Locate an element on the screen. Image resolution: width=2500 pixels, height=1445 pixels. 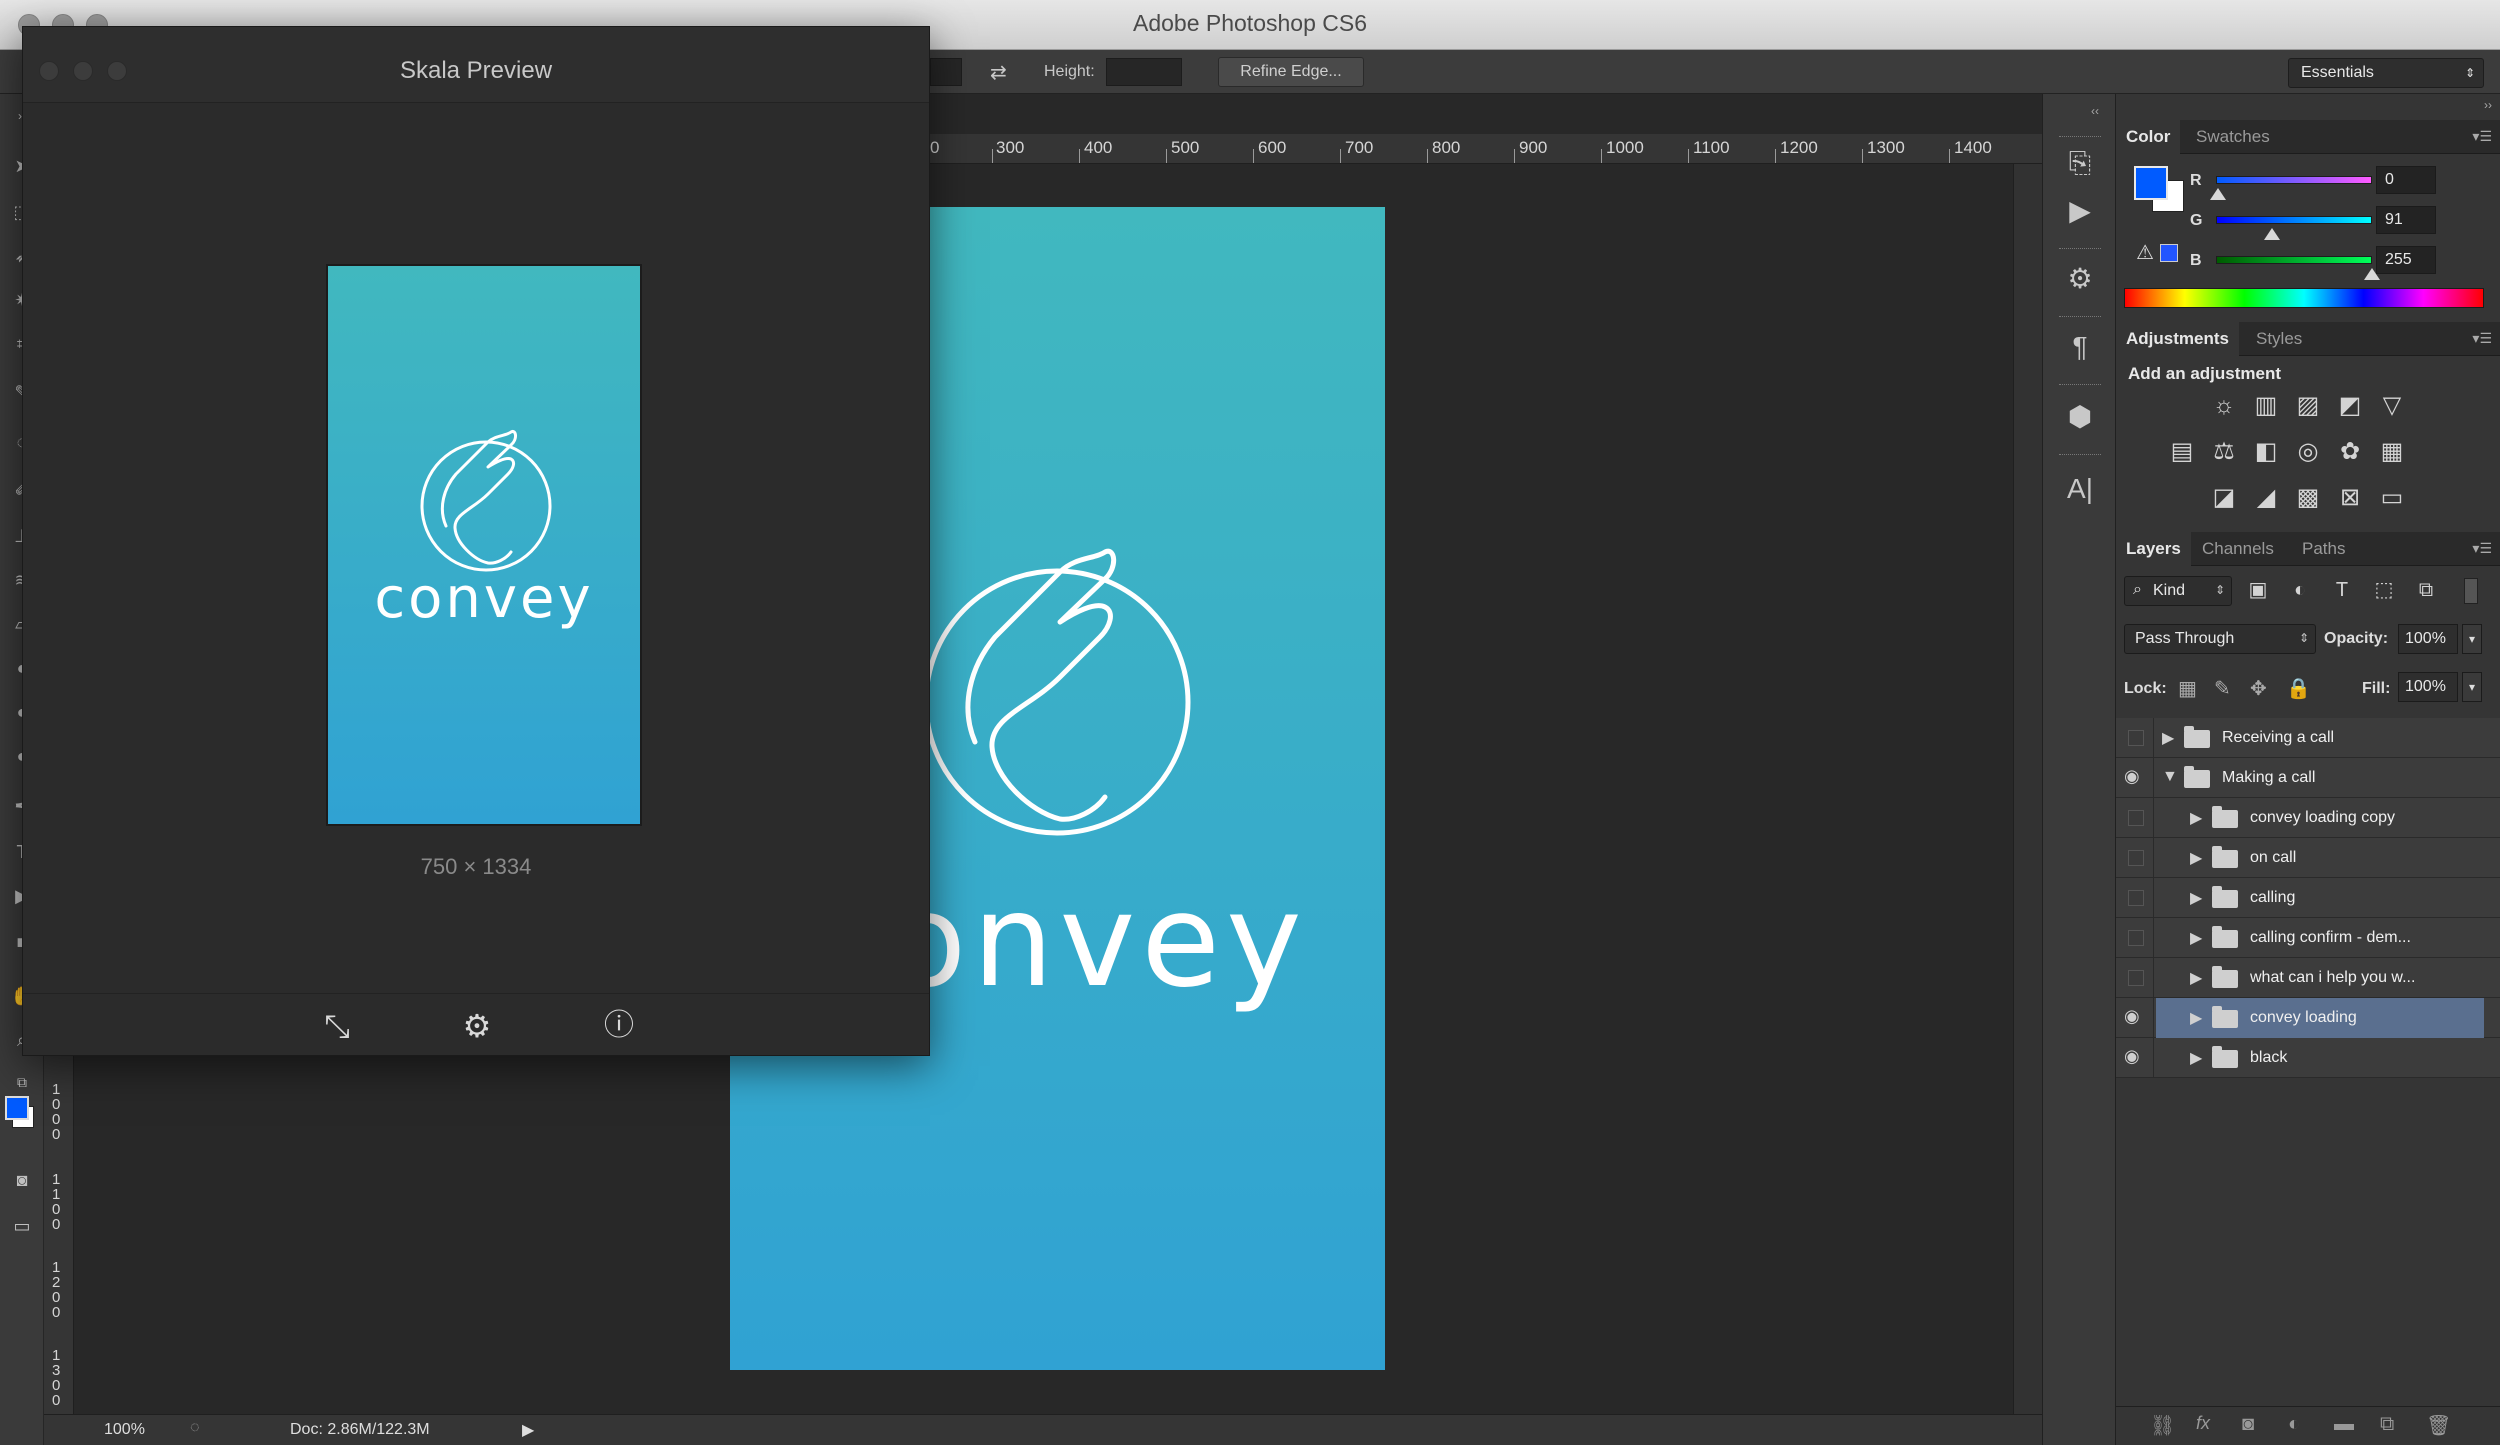
layer-main: ▶ on call is located at coordinates (2320, 858).